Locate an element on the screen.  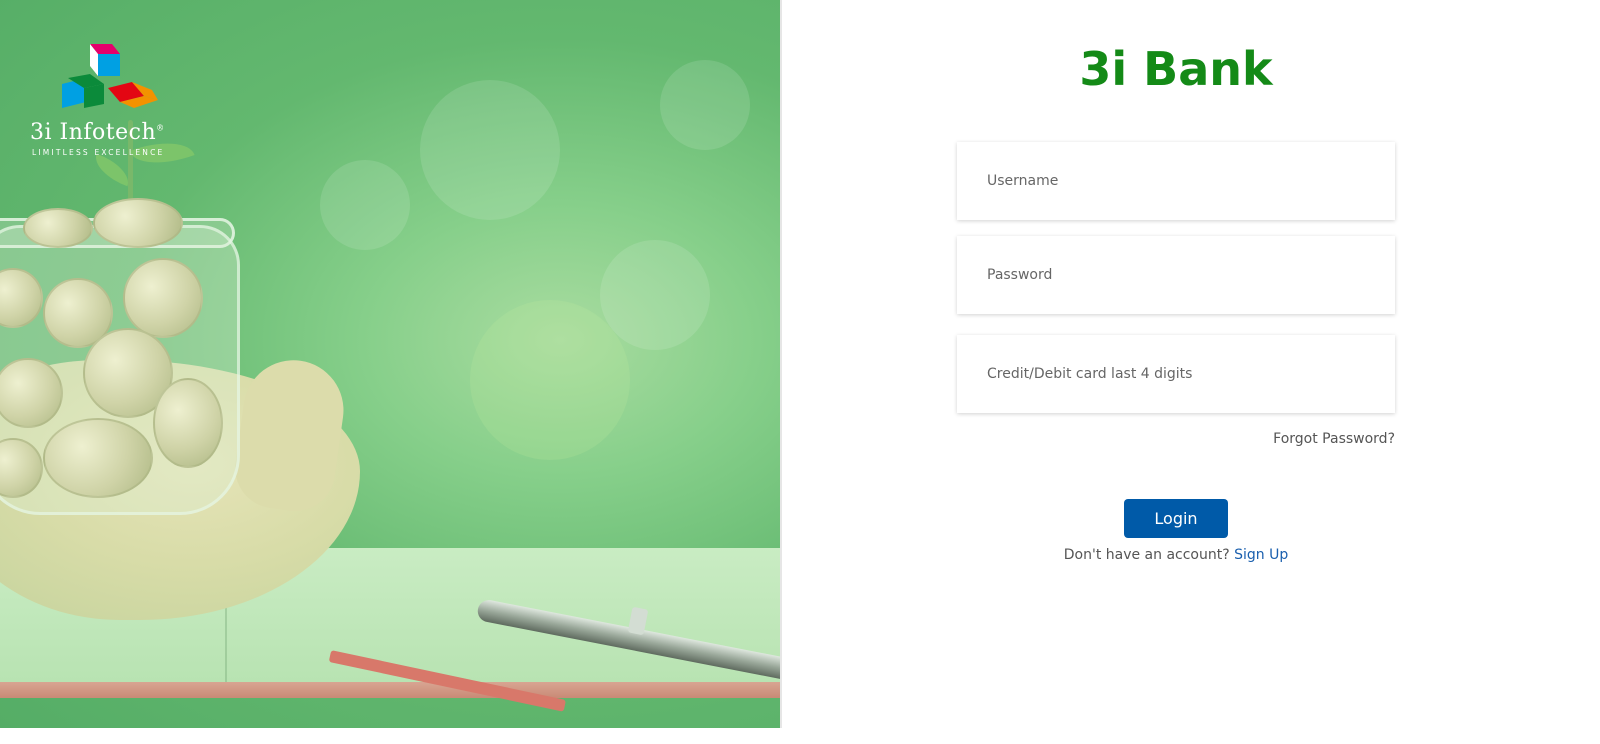
signup-prompt: Don't have an account? Sign Up is located at coordinates (1176, 555).